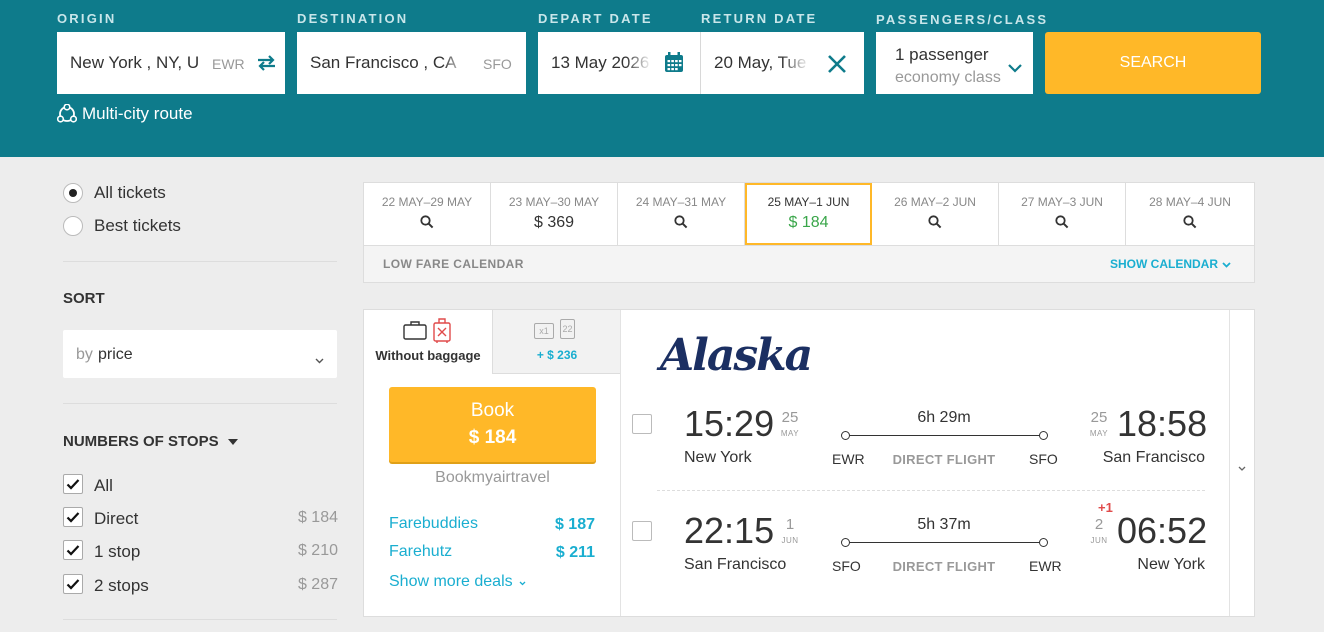  What do you see at coordinates (73, 193) in the screenshot?
I see `radio-indicator` at bounding box center [73, 193].